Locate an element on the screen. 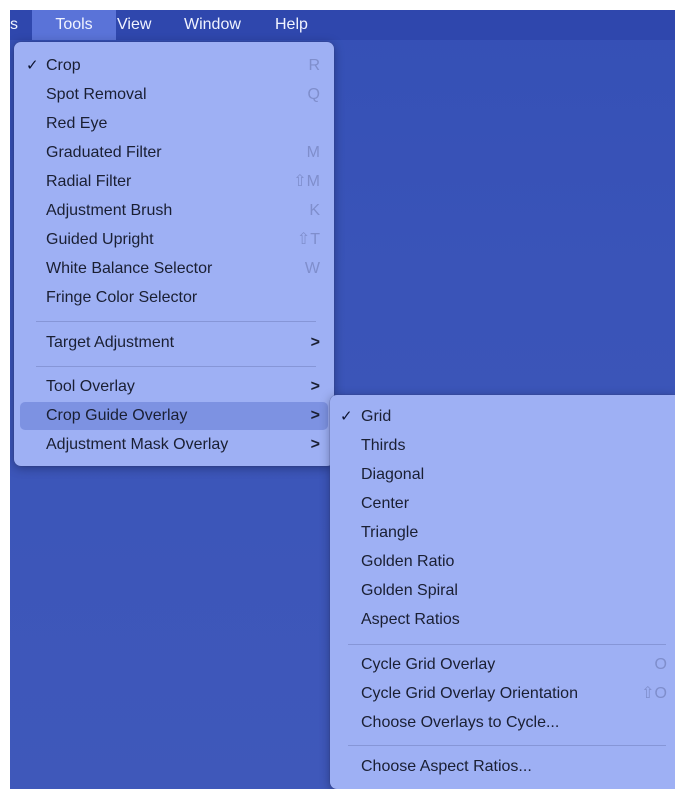 The height and width of the screenshot is (789, 675). menu-item-label: White Balance Selector is located at coordinates (129, 268).